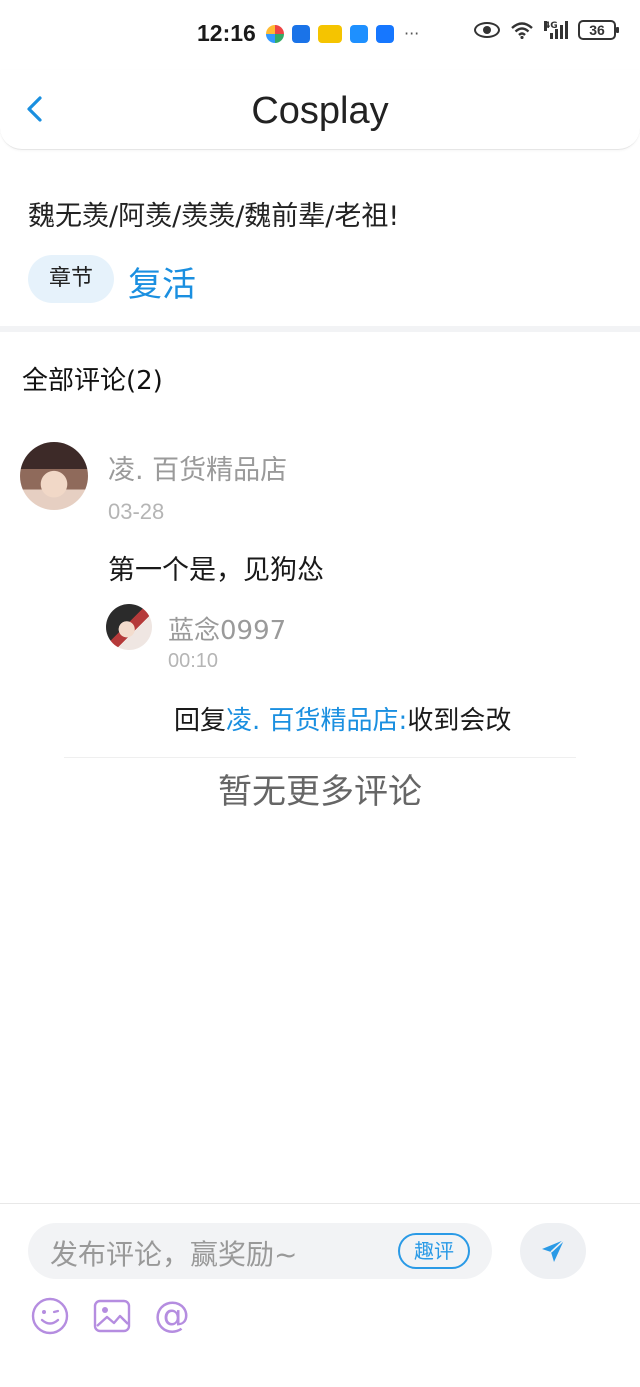 The image size is (640, 1387). What do you see at coordinates (54, 476) in the screenshot?
I see `avatar` at bounding box center [54, 476].